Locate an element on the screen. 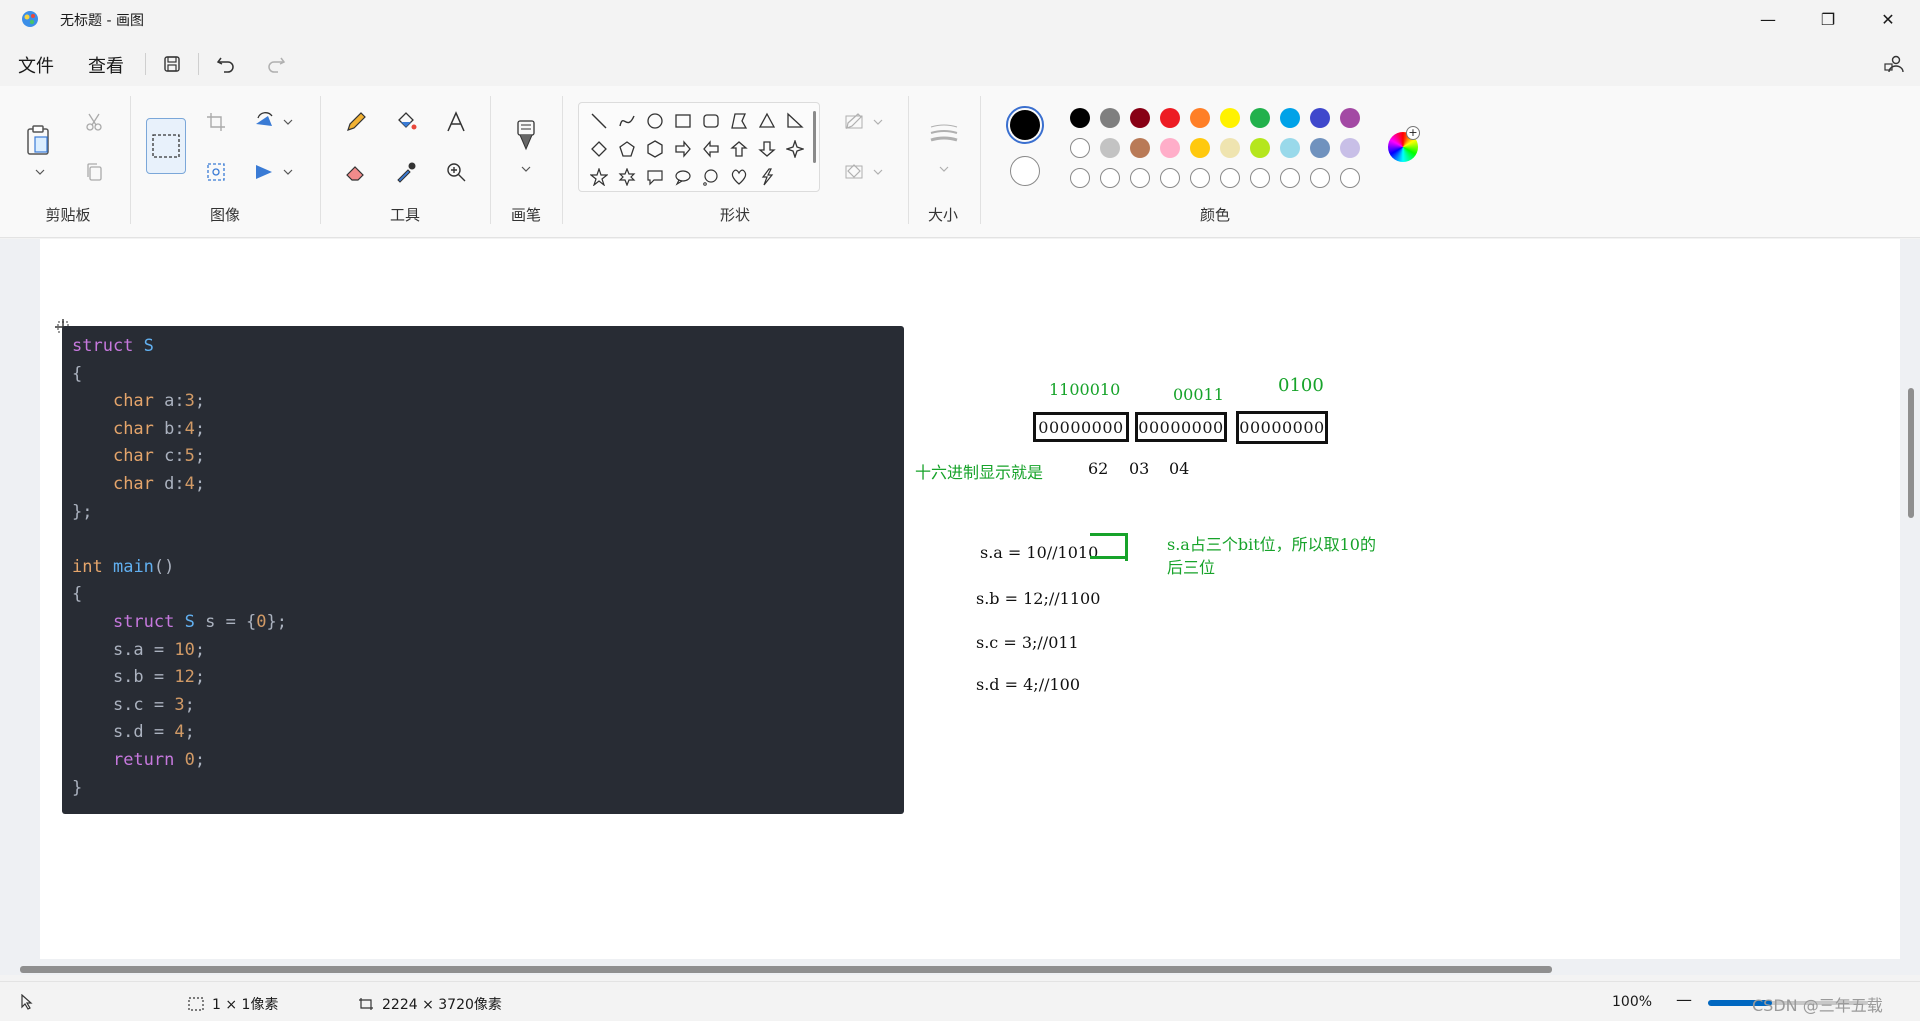 The width and height of the screenshot is (1920, 1021). shape-triangle is located at coordinates (767, 121).